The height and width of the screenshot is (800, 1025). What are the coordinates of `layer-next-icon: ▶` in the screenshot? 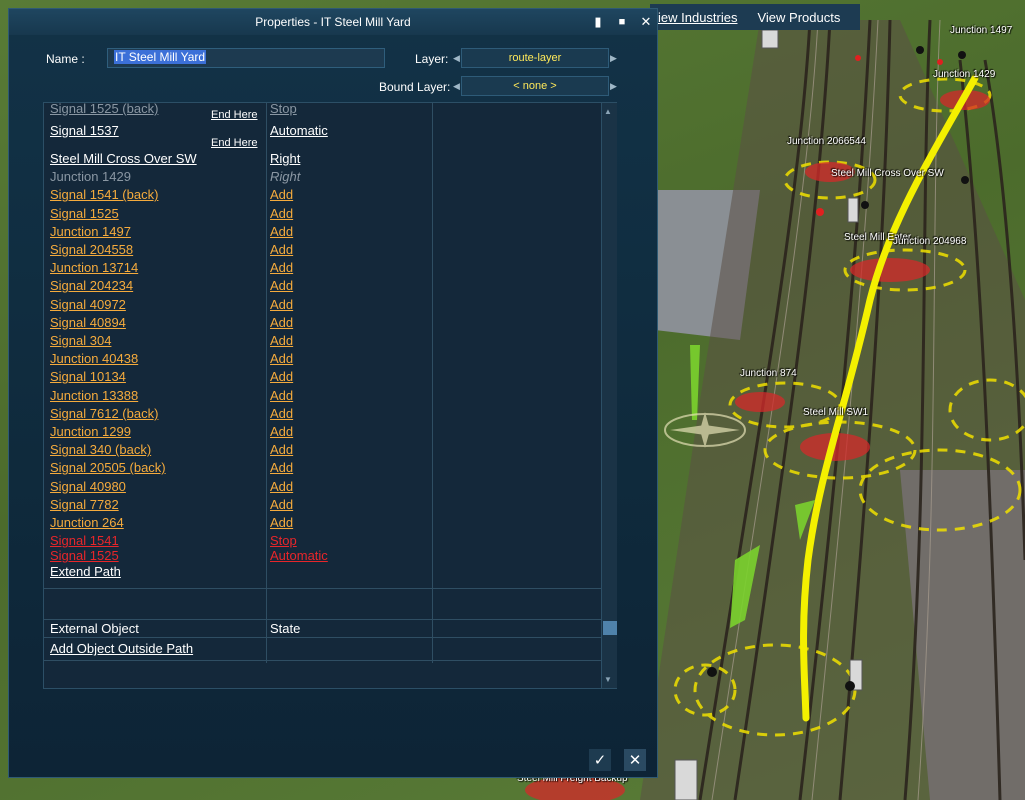 It's located at (613, 58).